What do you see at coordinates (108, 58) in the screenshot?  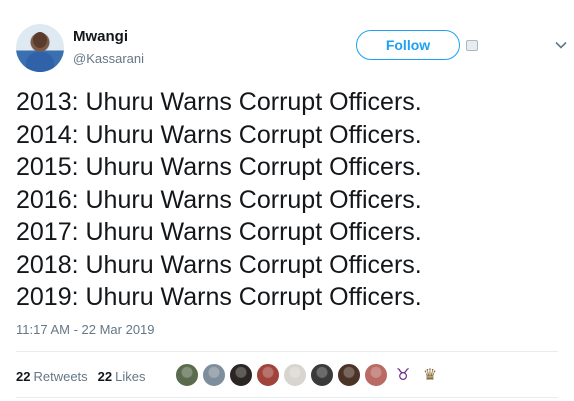 I see `user-handle: @Kassarani` at bounding box center [108, 58].